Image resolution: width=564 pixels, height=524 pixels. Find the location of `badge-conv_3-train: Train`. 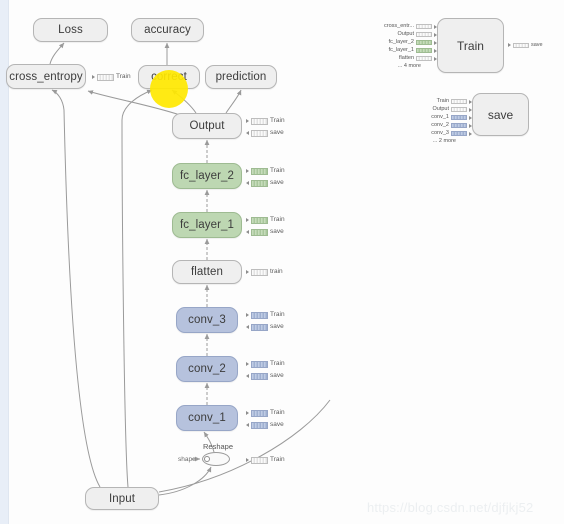

badge-conv_3-train: Train is located at coordinates (265, 315).